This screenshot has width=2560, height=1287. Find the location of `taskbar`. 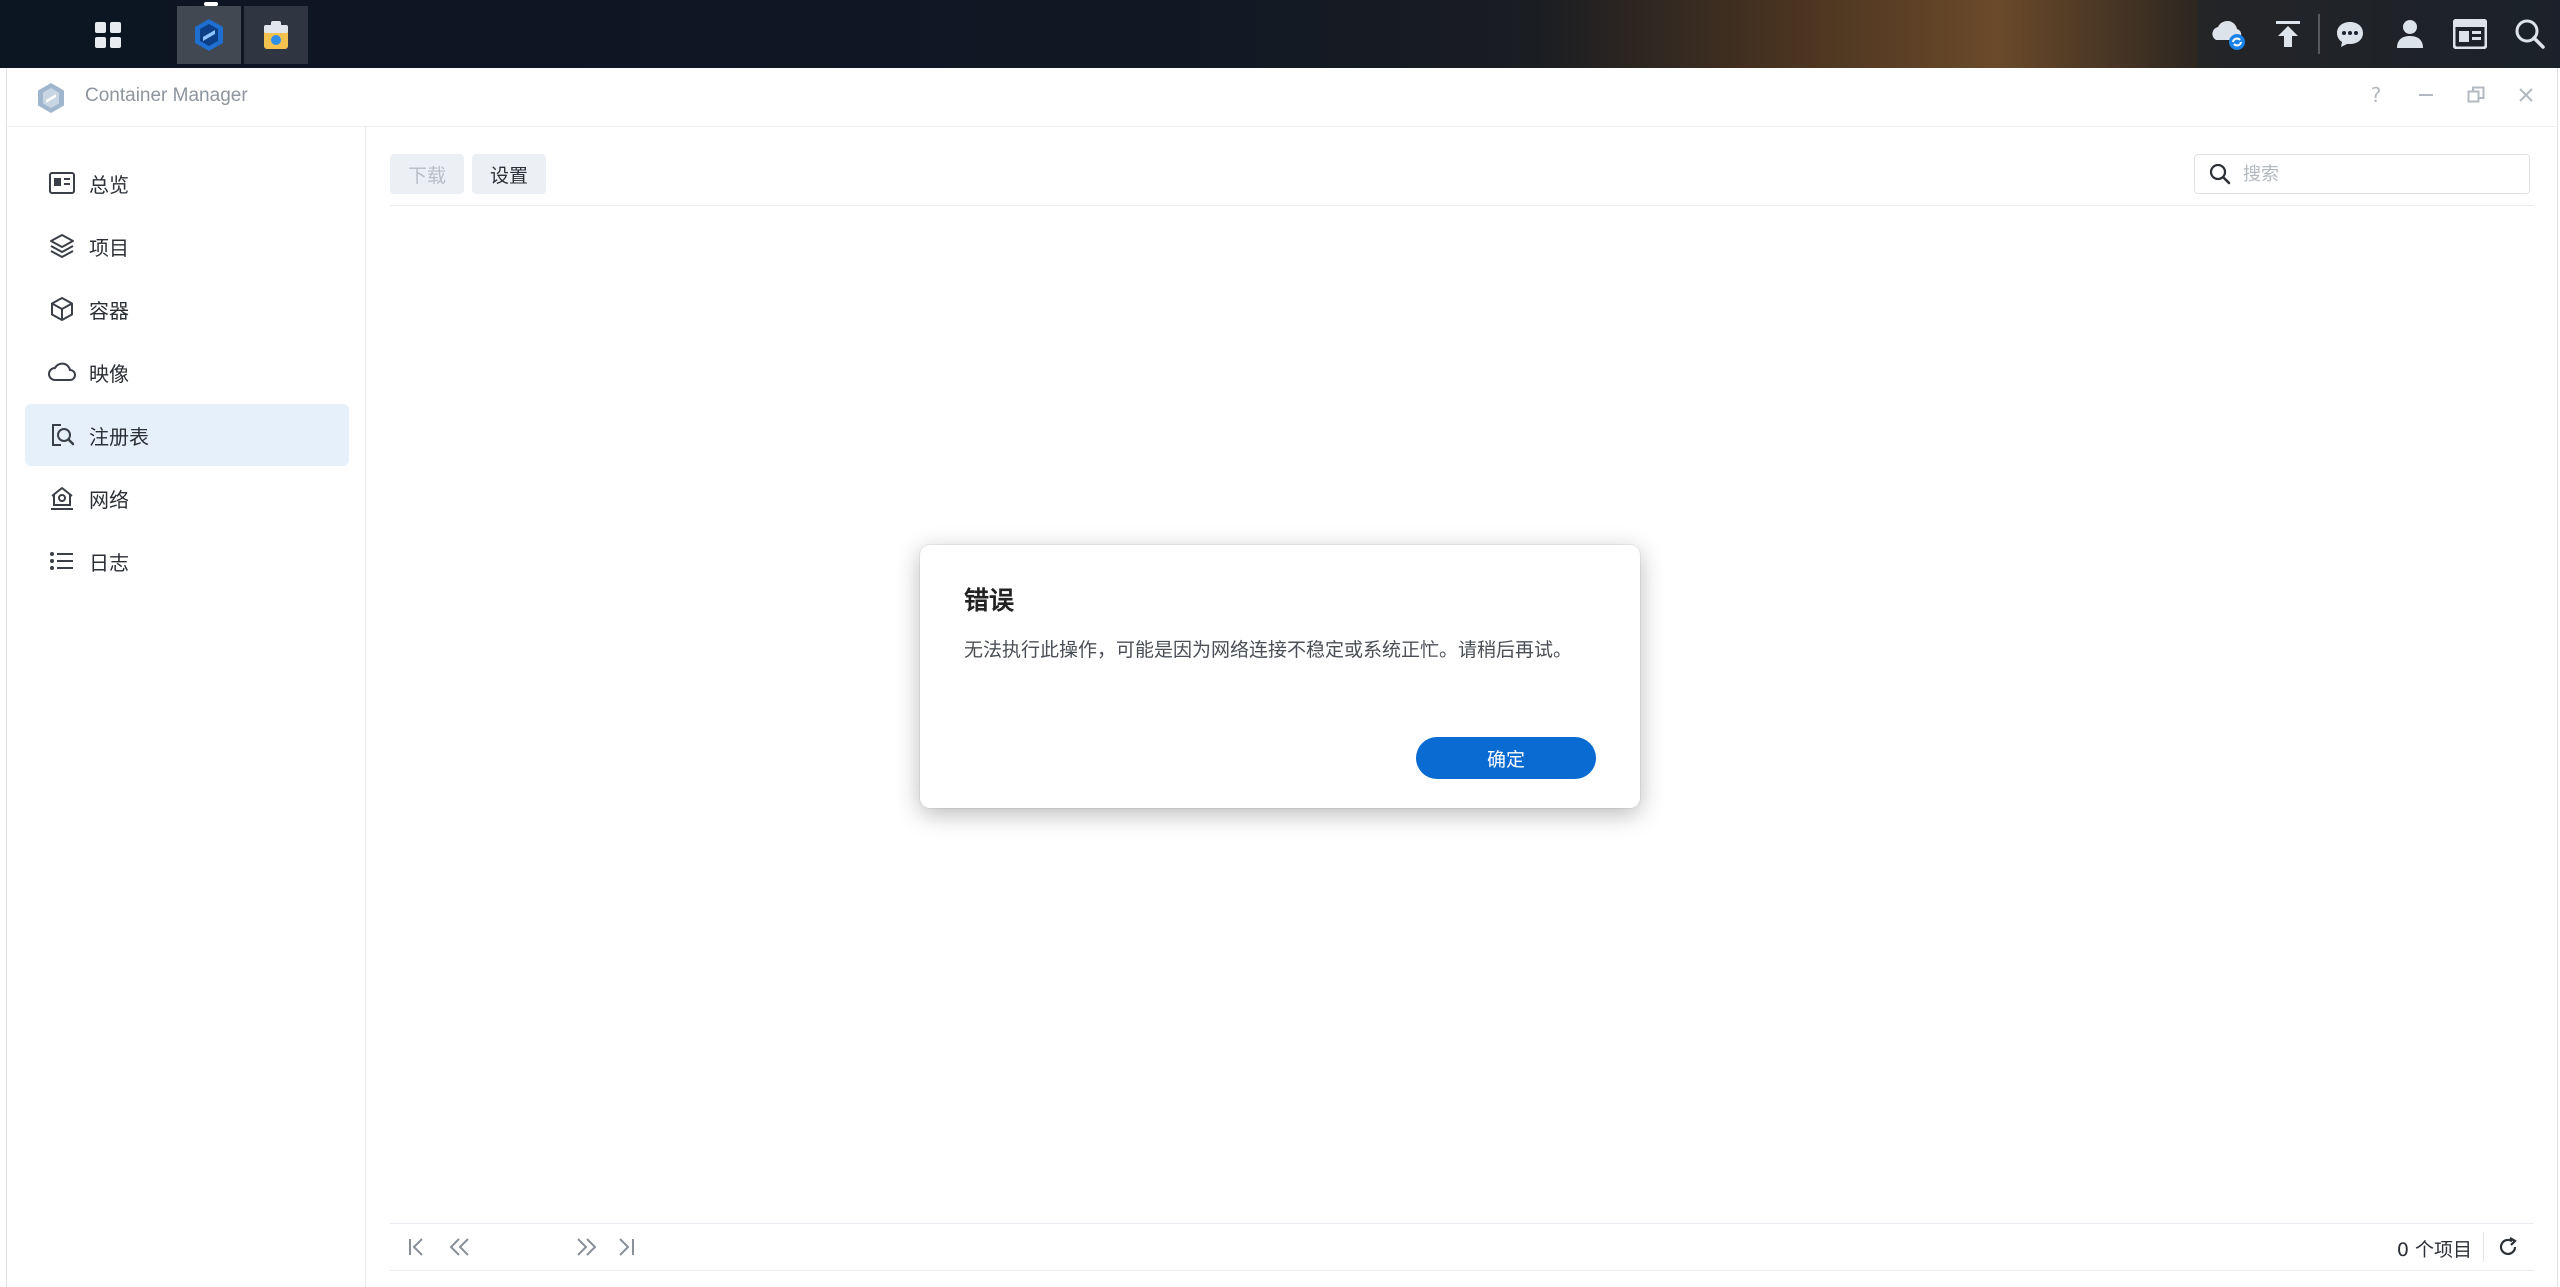

taskbar is located at coordinates (1280, 34).